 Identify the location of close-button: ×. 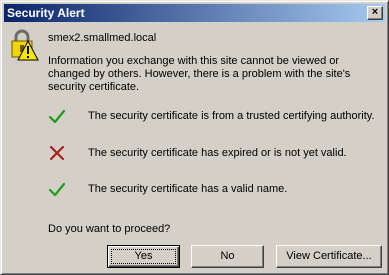
(375, 13).